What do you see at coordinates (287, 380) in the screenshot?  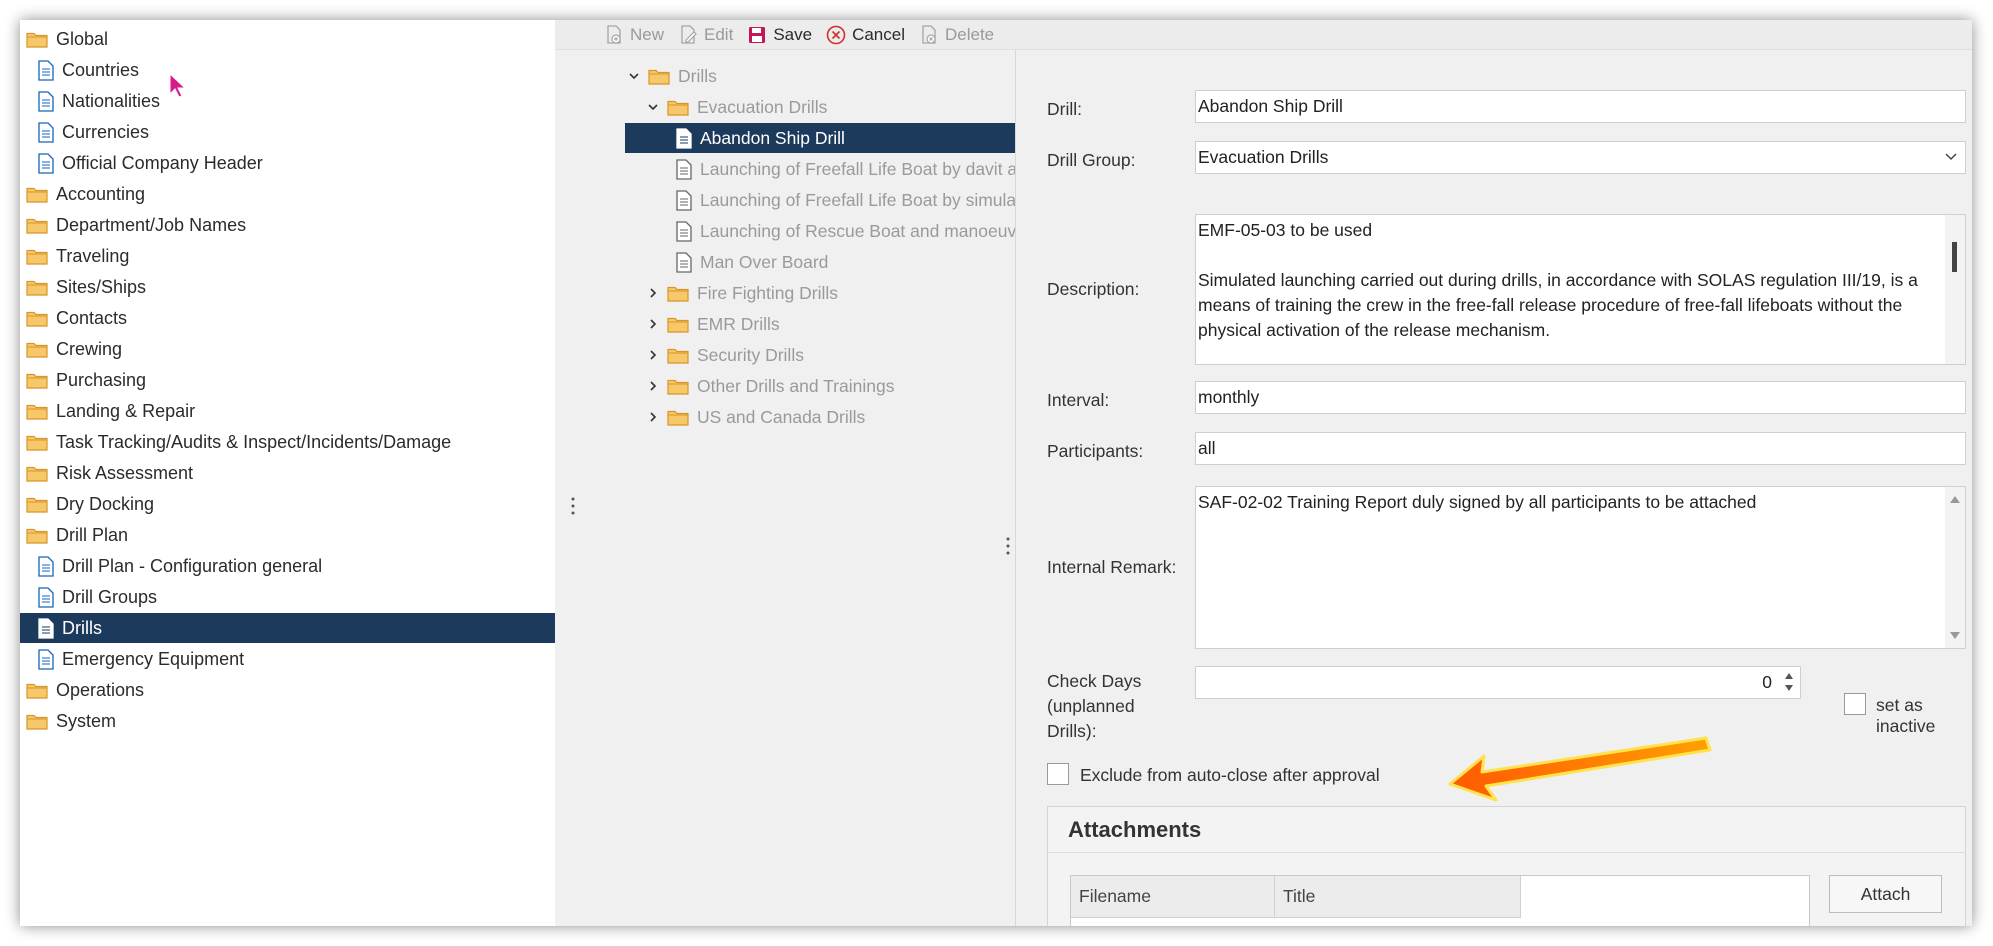 I see `nav-purchasing: Purchasing` at bounding box center [287, 380].